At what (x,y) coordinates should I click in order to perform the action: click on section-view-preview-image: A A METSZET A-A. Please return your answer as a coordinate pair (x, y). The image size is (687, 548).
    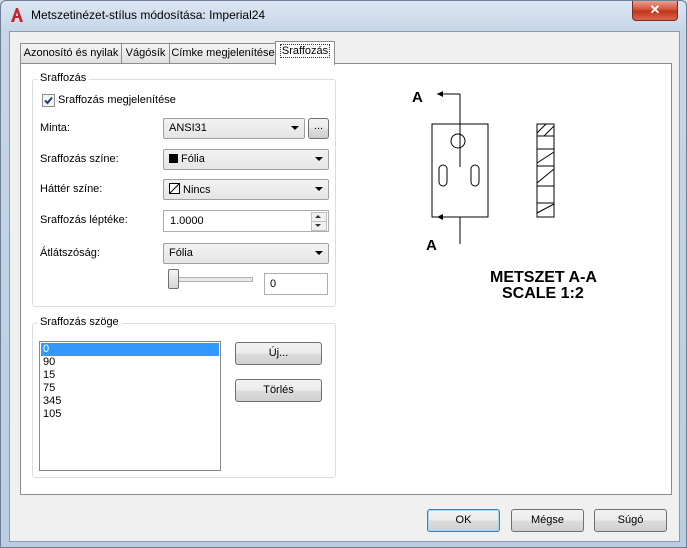
    Looking at the image, I should click on (504, 187).